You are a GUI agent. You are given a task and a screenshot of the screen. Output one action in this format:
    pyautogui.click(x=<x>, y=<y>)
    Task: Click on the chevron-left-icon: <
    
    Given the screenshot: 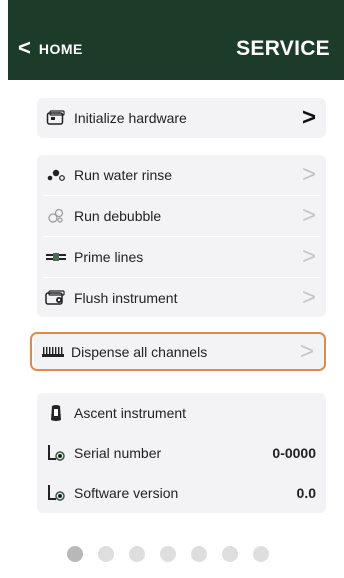 What is the action you would take?
    pyautogui.click(x=24, y=47)
    